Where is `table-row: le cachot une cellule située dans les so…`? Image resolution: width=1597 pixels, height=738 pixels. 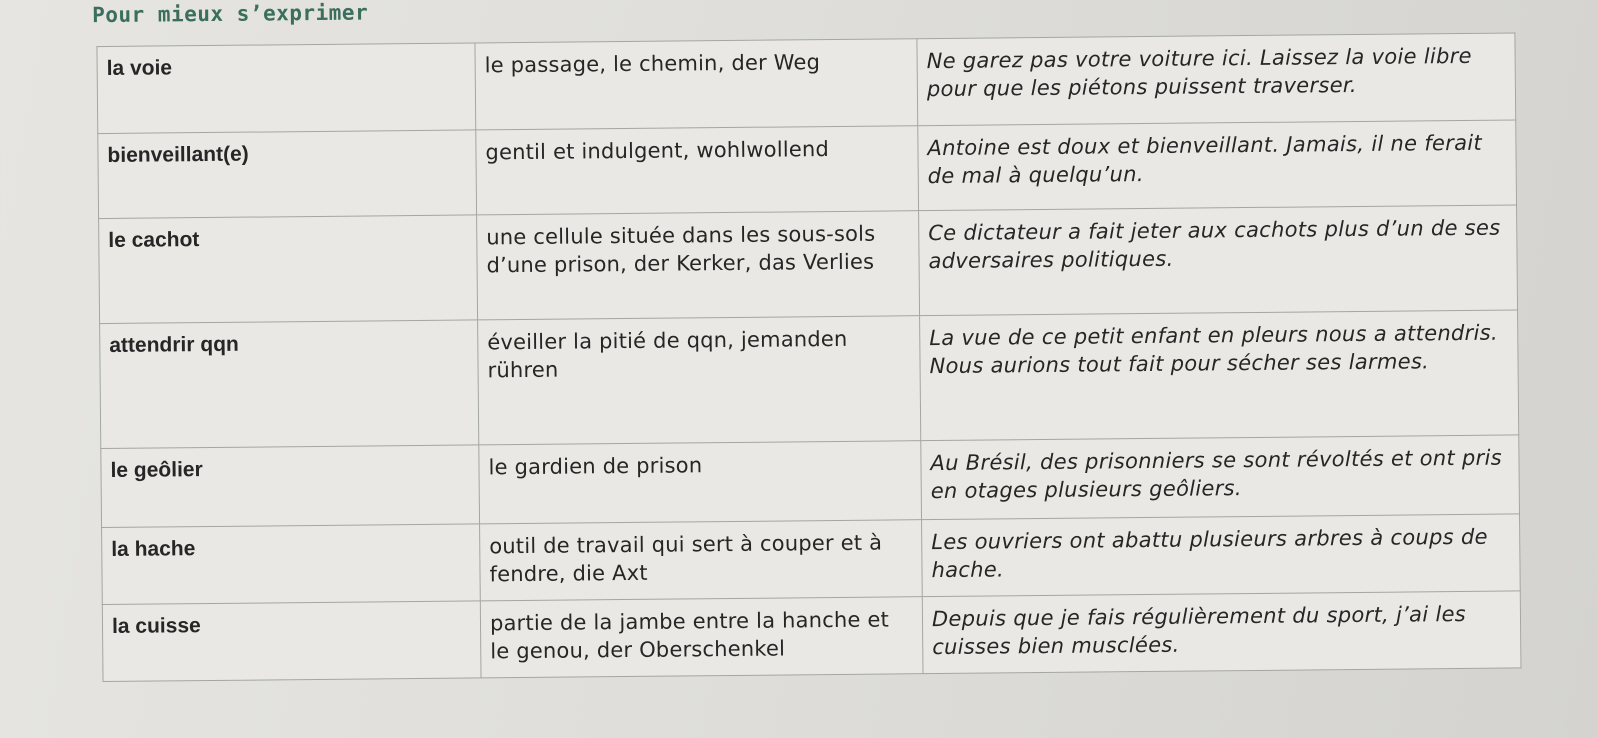 table-row: le cachot une cellule située dans les so… is located at coordinates (808, 264).